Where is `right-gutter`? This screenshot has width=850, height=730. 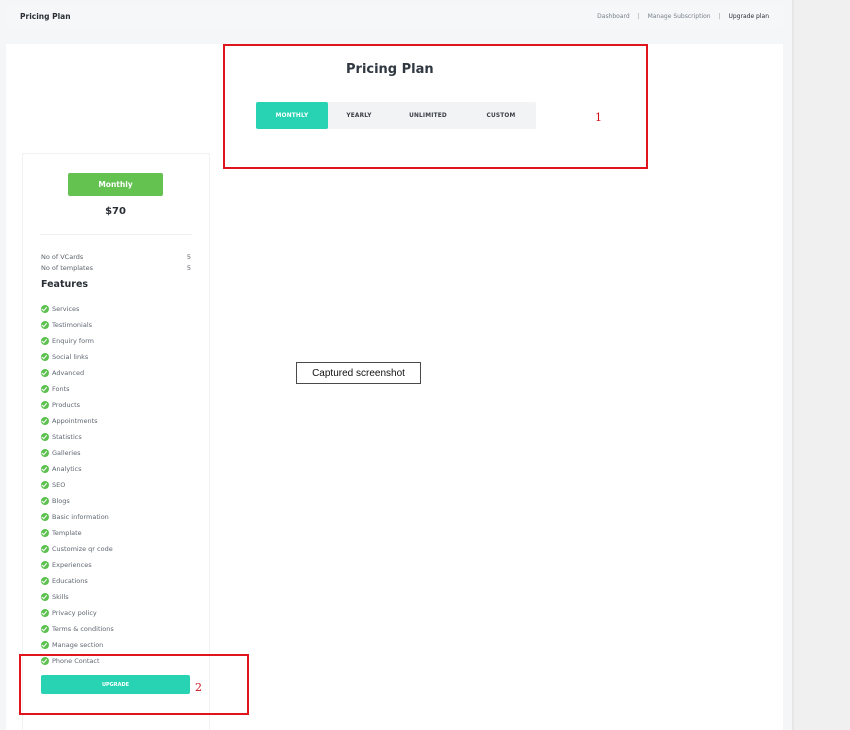 right-gutter is located at coordinates (822, 365).